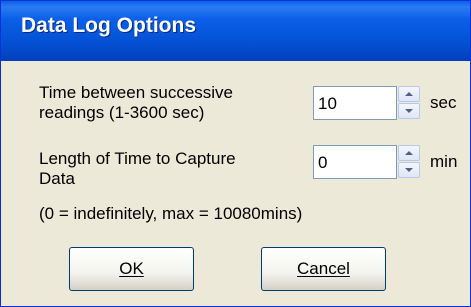  Describe the element at coordinates (171, 213) in the screenshot. I see `duration-note: (0 = indefinitely, max = 10080mins)` at that location.